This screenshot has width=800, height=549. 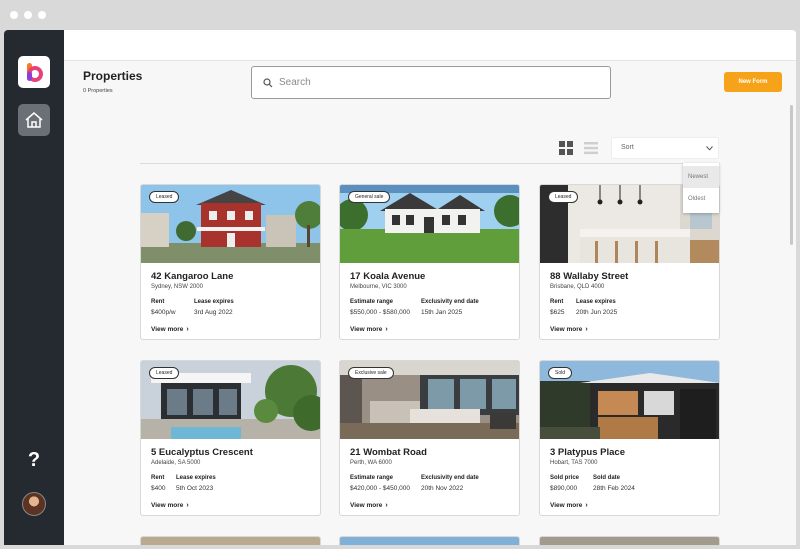 I want to click on sort-select: Sort, so click(x=665, y=148).